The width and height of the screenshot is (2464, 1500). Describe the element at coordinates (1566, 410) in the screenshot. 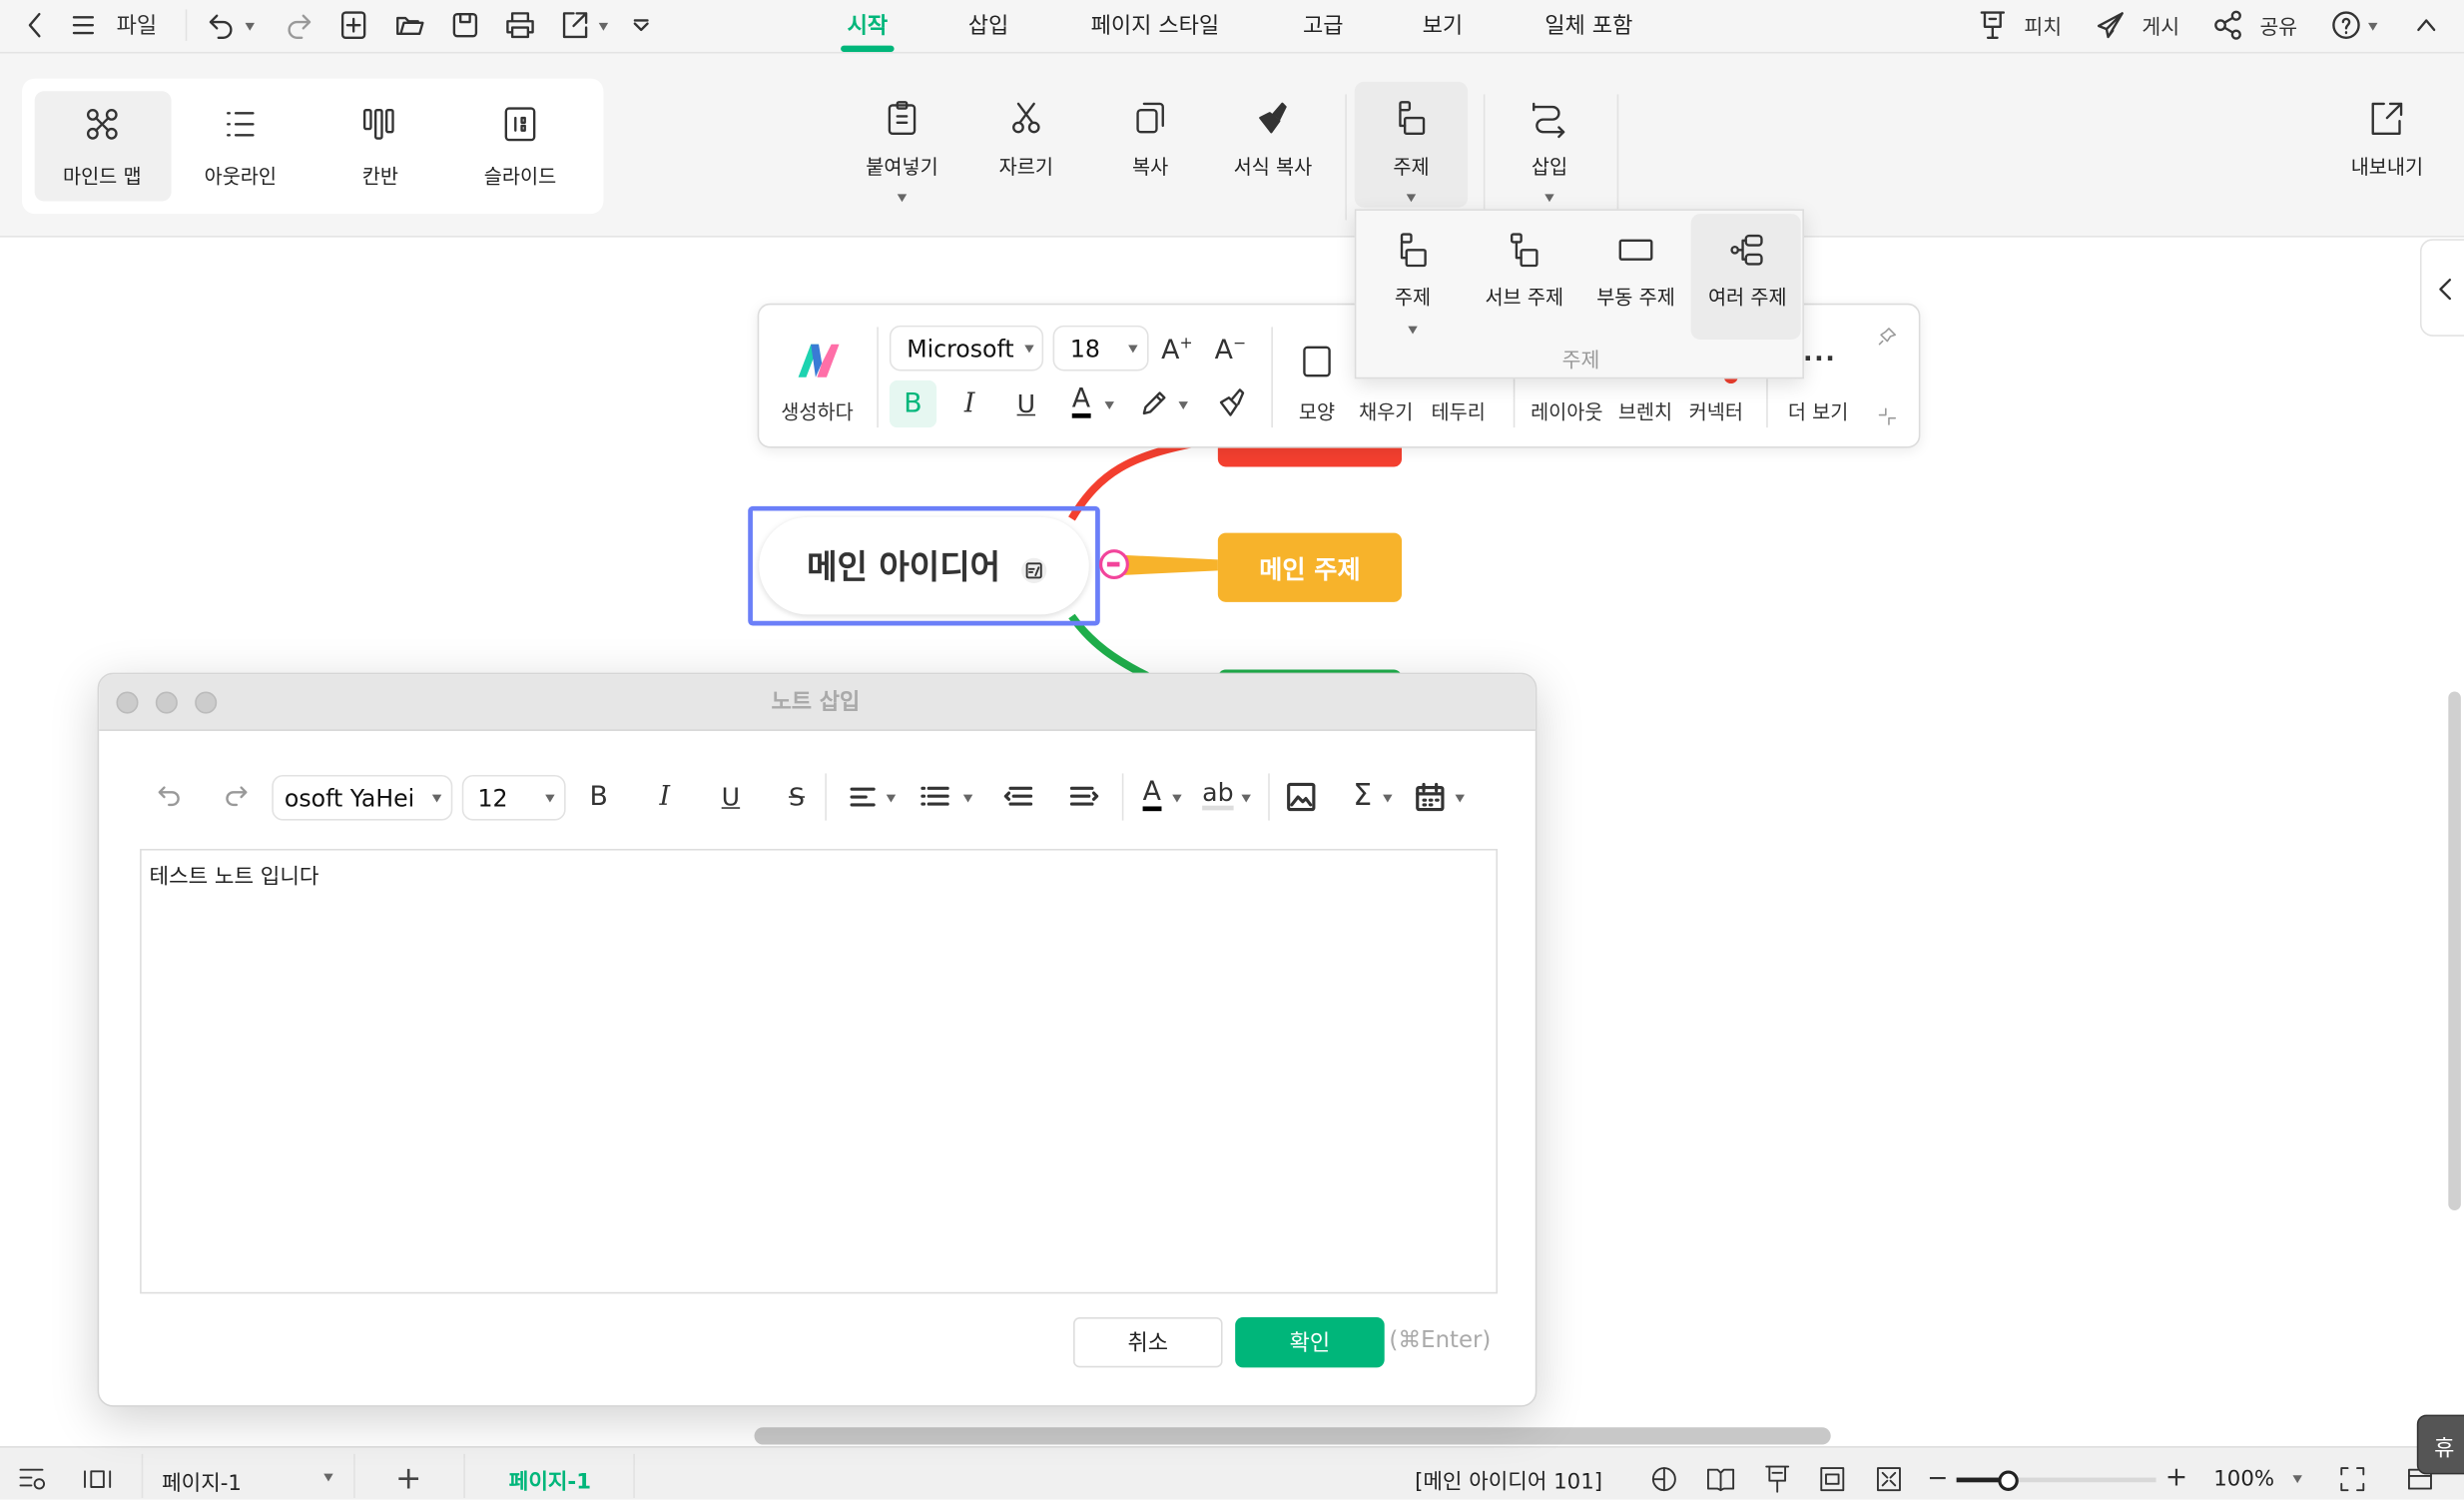

I see `layout-button: 레이아웃` at that location.